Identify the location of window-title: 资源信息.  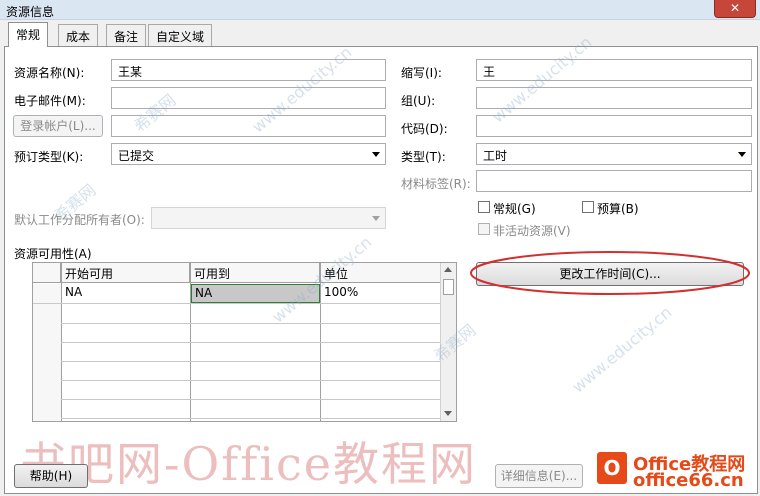
(30, 12).